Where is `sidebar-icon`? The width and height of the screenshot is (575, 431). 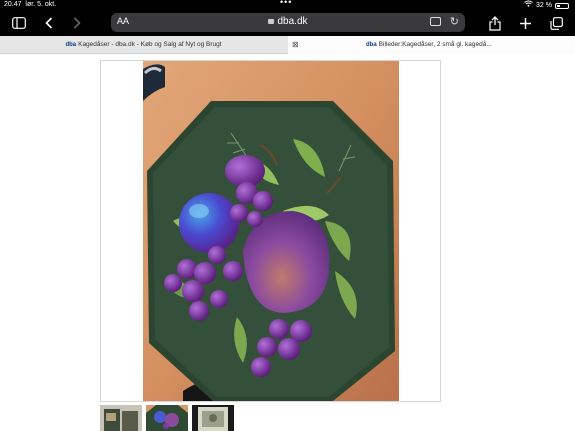 sidebar-icon is located at coordinates (19, 23).